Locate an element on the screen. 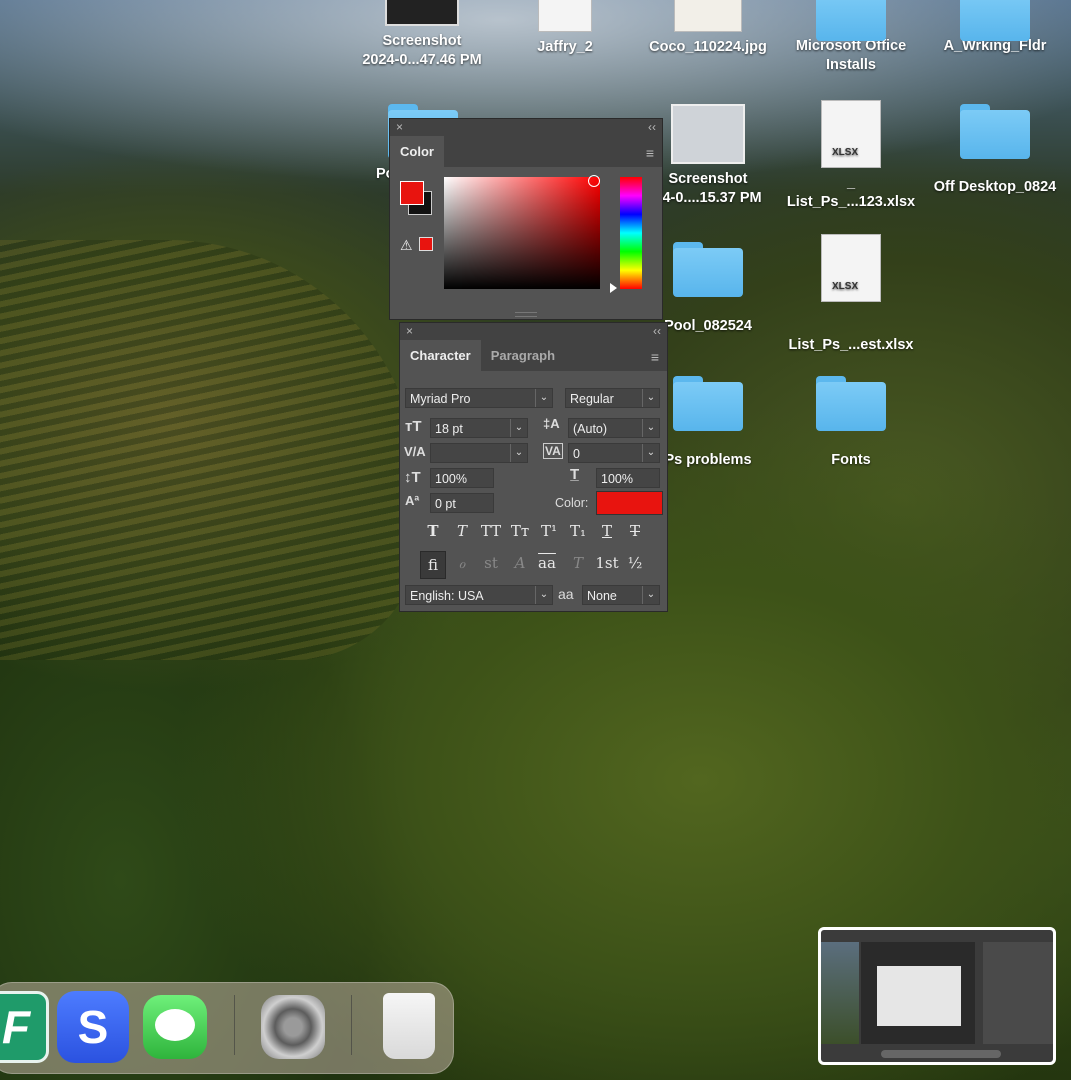  document-thumbnail is located at coordinates (565, 16).